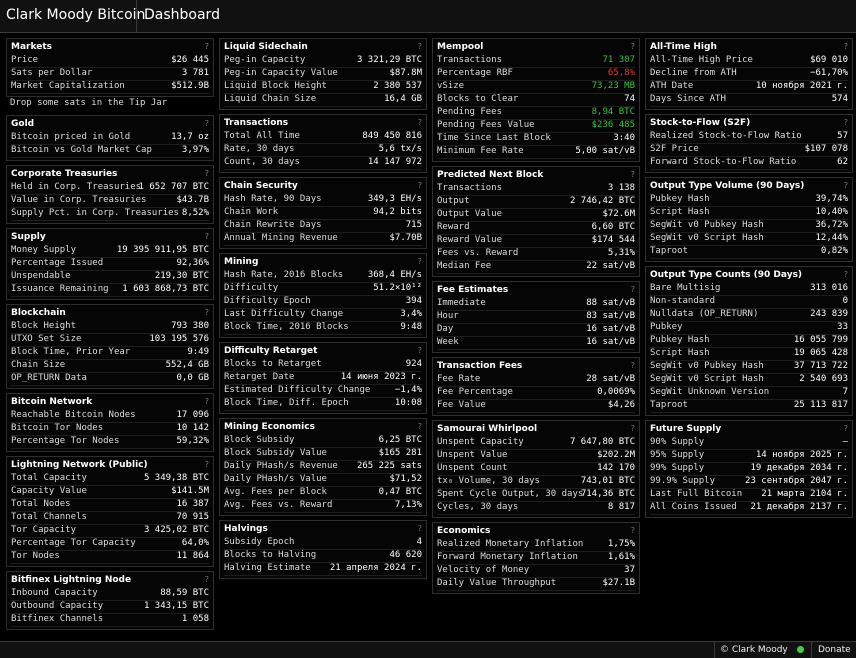  Describe the element at coordinates (536, 380) in the screenshot. I see `stat-row: Fee Rate 28 sat/vB` at that location.